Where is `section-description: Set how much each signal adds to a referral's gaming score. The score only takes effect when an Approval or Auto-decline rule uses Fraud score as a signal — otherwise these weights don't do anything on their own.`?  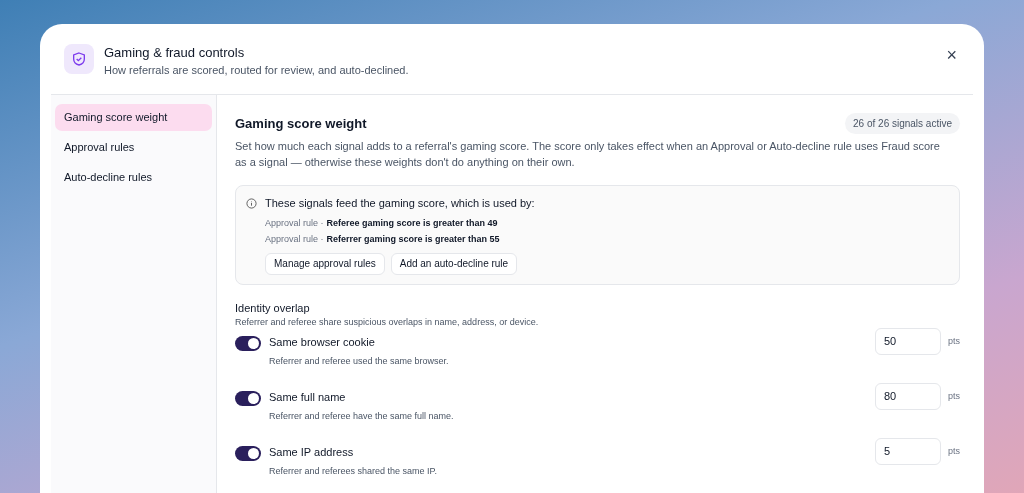
section-description: Set how much each signal adds to a referral's gaming score. The score only takes effect when an Approval or Auto-decline rule uses Fraud score as a signal — otherwise these weights don't do anything on their own. is located at coordinates (588, 154).